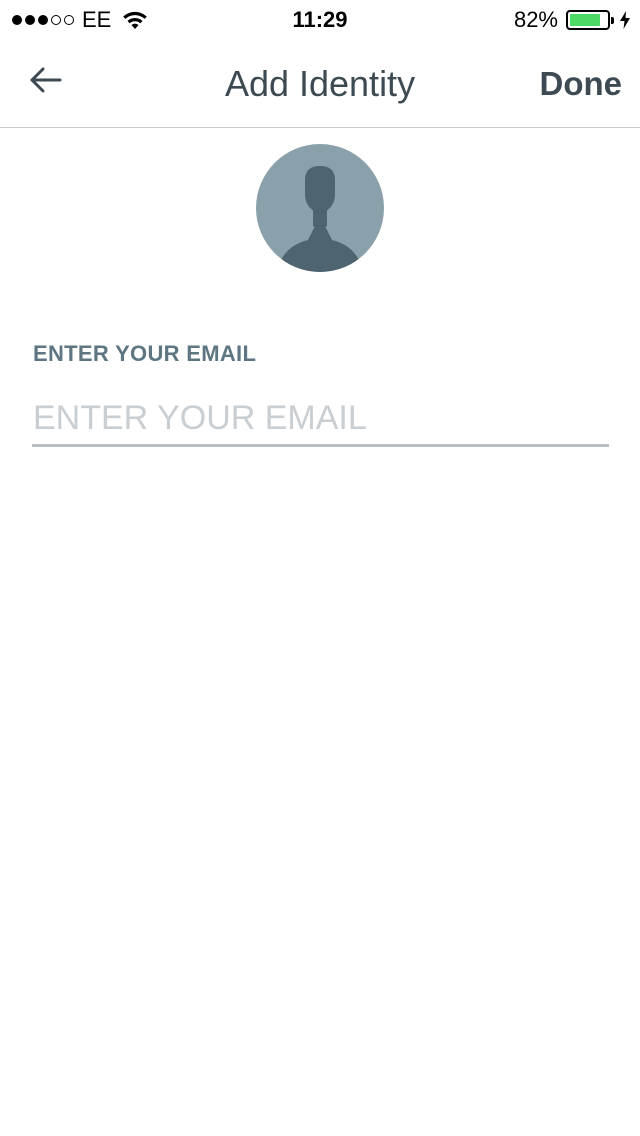  Describe the element at coordinates (145, 353) in the screenshot. I see `email-label: ENTER YOUR EMAIL` at that location.